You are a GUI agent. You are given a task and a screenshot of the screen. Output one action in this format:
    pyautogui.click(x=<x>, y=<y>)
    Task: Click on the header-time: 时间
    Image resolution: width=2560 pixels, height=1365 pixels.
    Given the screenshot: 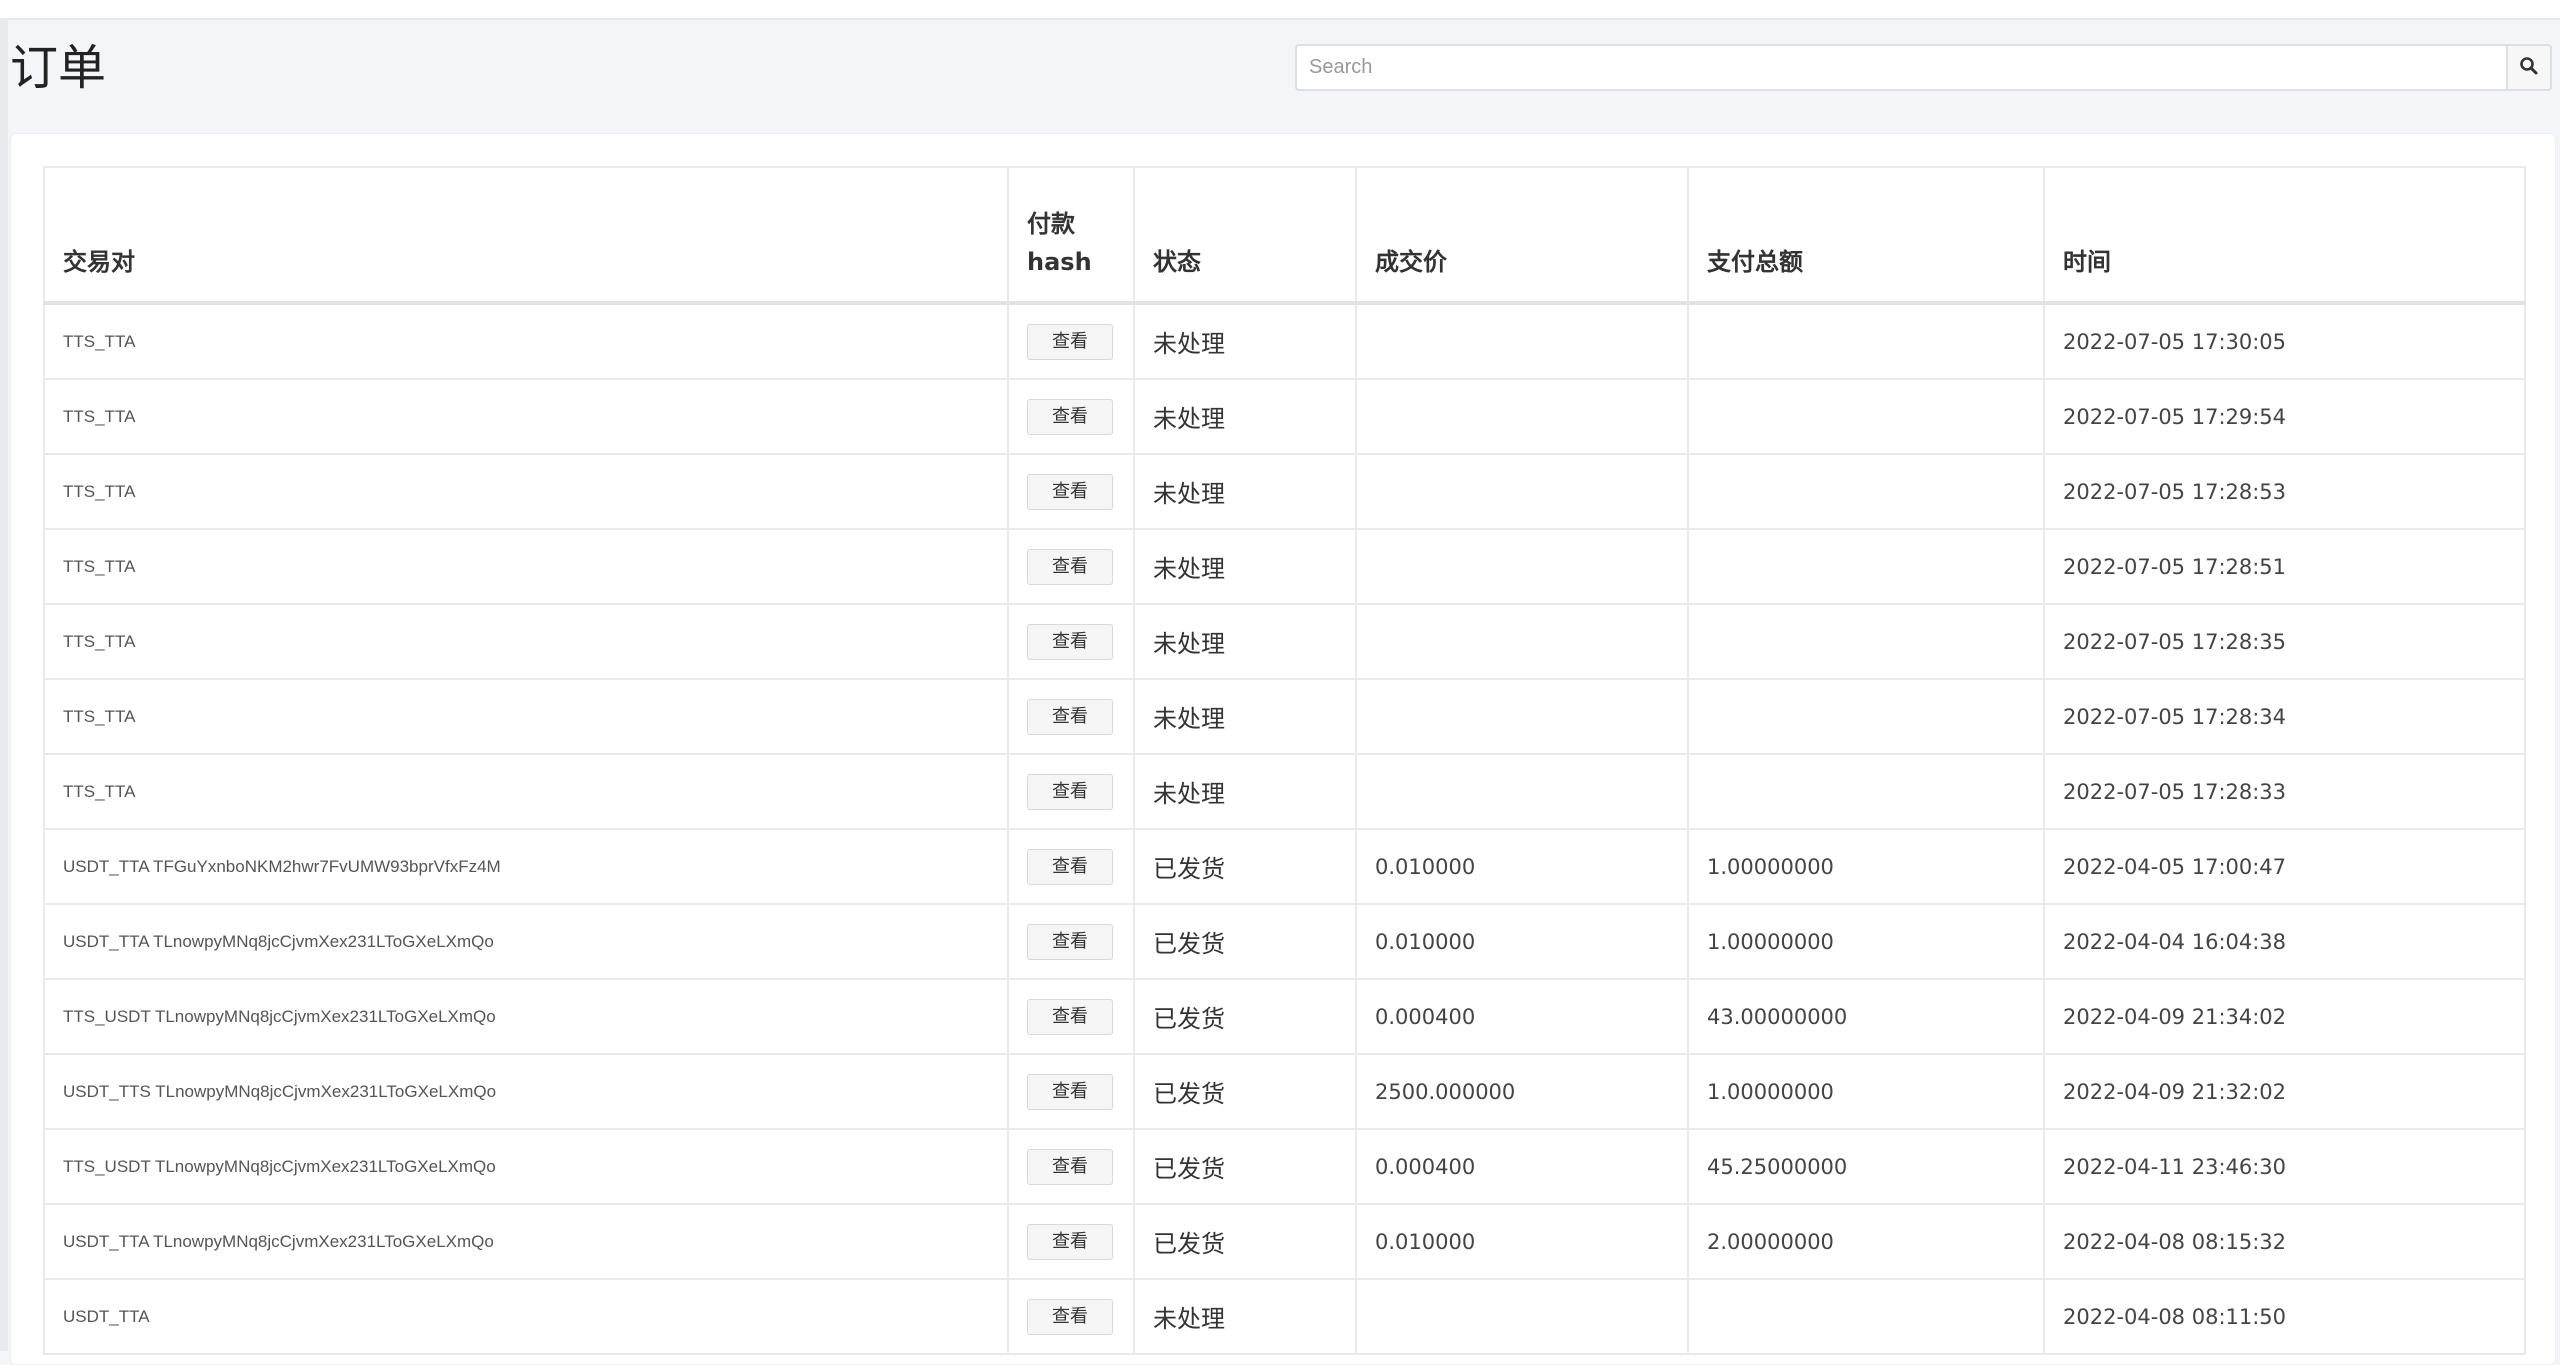 What is the action you would take?
    pyautogui.click(x=2284, y=235)
    